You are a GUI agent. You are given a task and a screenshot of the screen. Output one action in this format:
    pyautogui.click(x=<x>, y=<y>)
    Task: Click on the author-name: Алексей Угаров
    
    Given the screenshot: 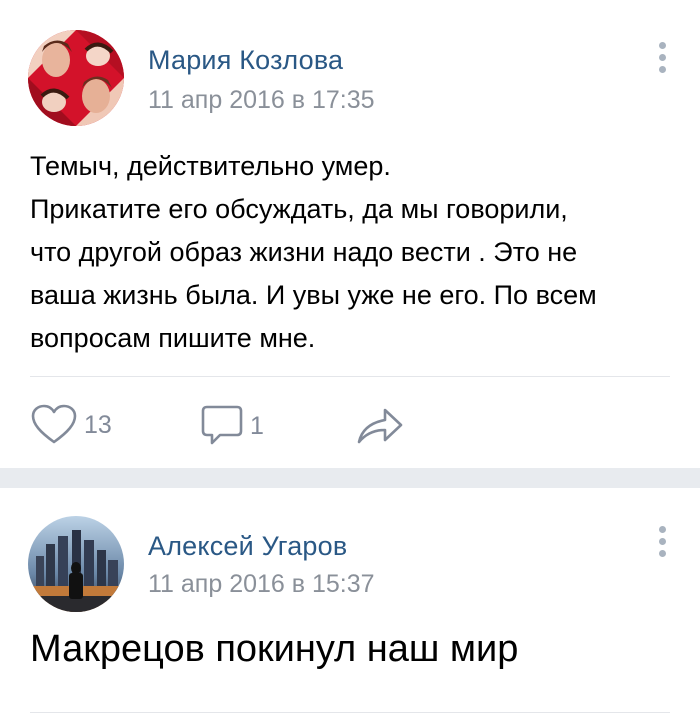 What is the action you would take?
    pyautogui.click(x=247, y=546)
    